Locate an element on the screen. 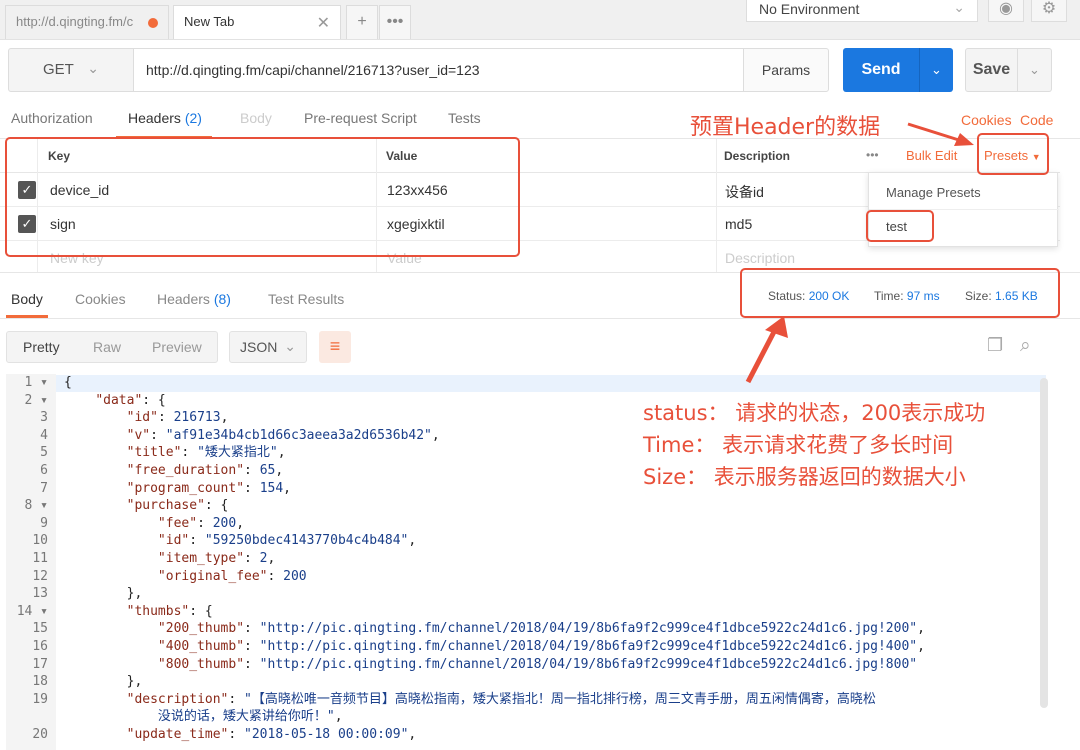  annotation-arrows is located at coordinates (859, 253).